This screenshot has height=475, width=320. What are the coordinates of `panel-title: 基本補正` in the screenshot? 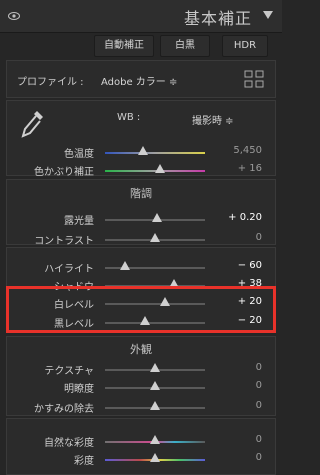 It's located at (217, 18).